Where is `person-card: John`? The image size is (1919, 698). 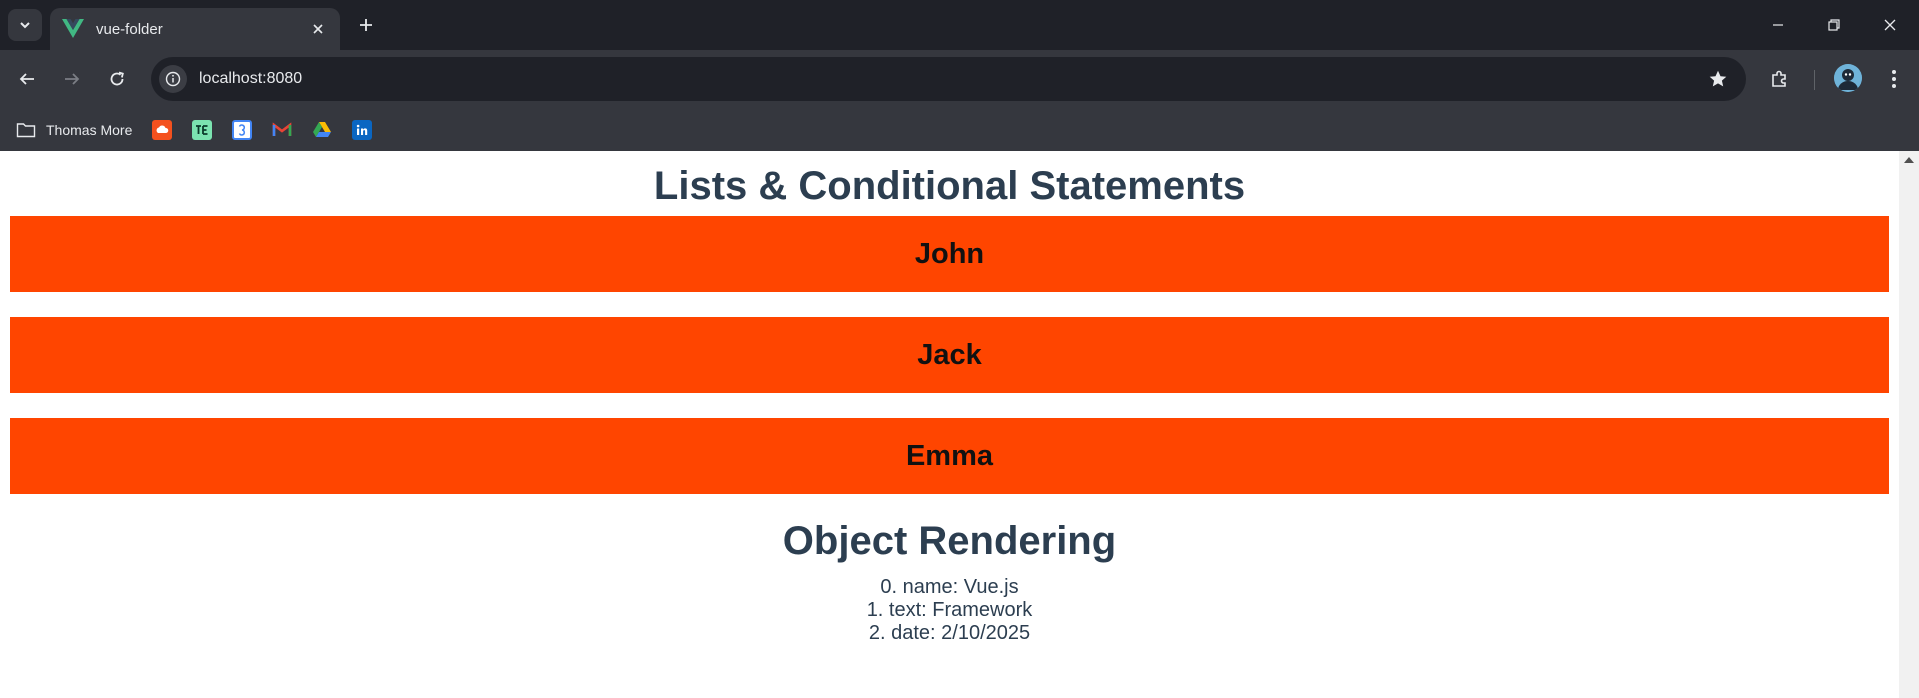 person-card: John is located at coordinates (949, 254).